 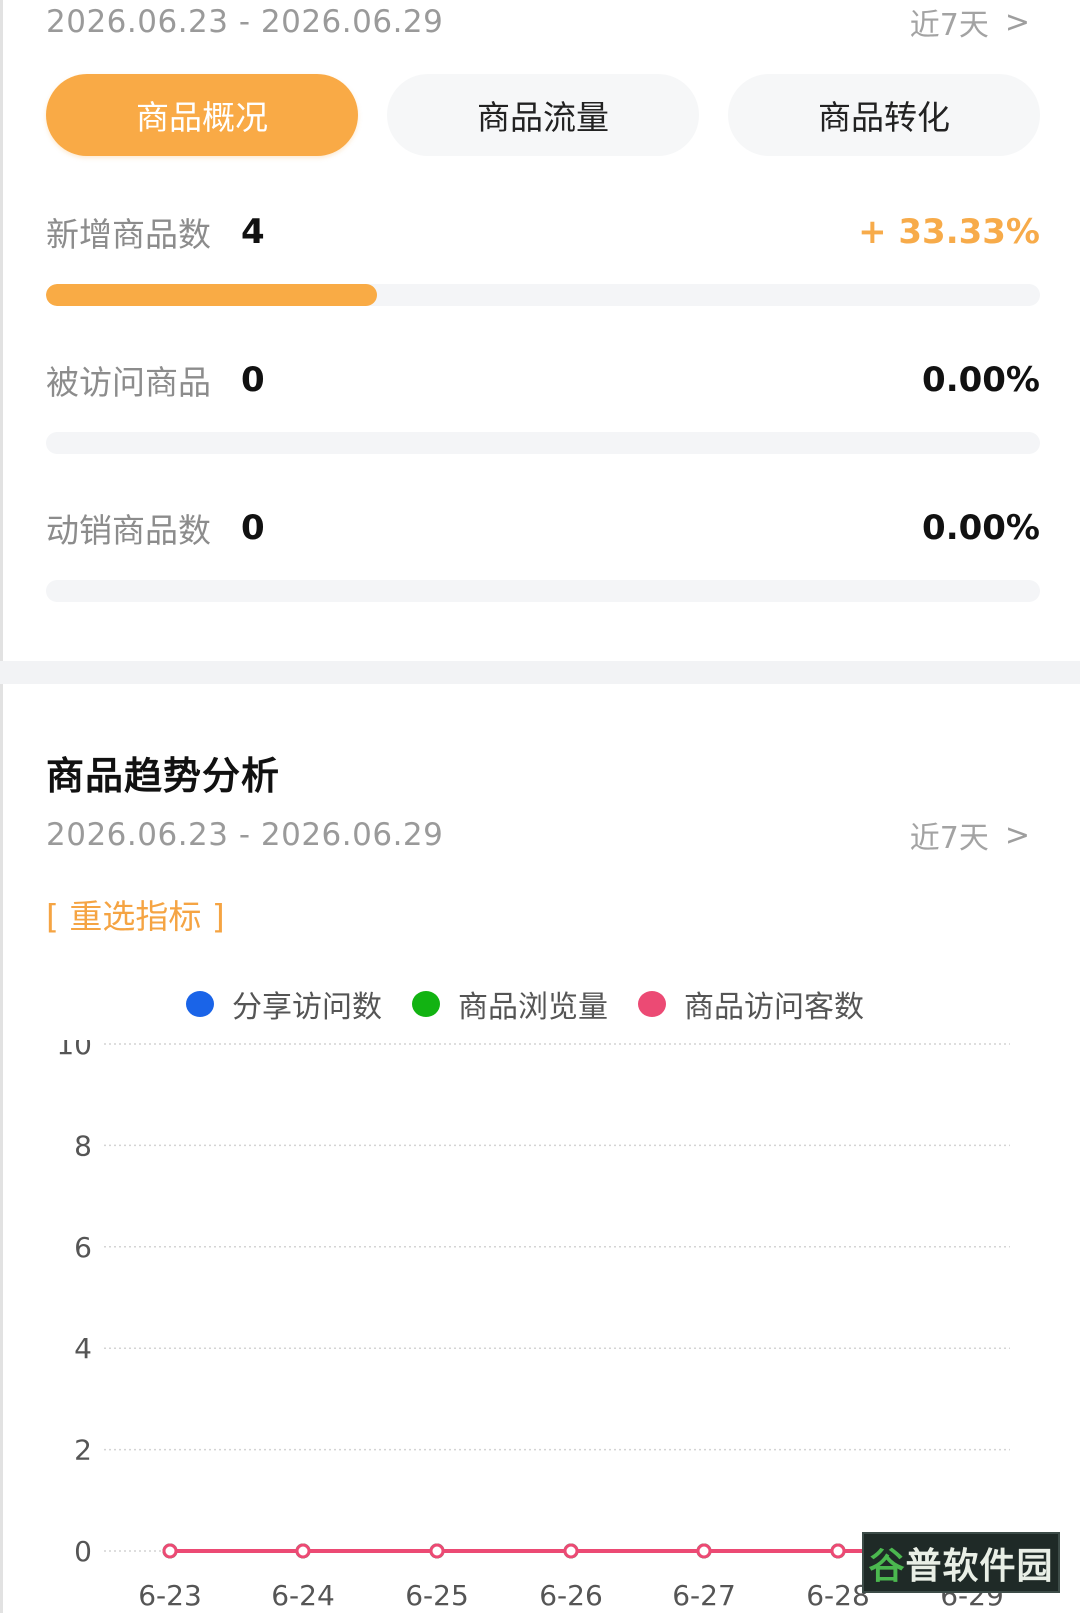 What do you see at coordinates (83, 1450) in the screenshot?
I see `y-tick-label: 2` at bounding box center [83, 1450].